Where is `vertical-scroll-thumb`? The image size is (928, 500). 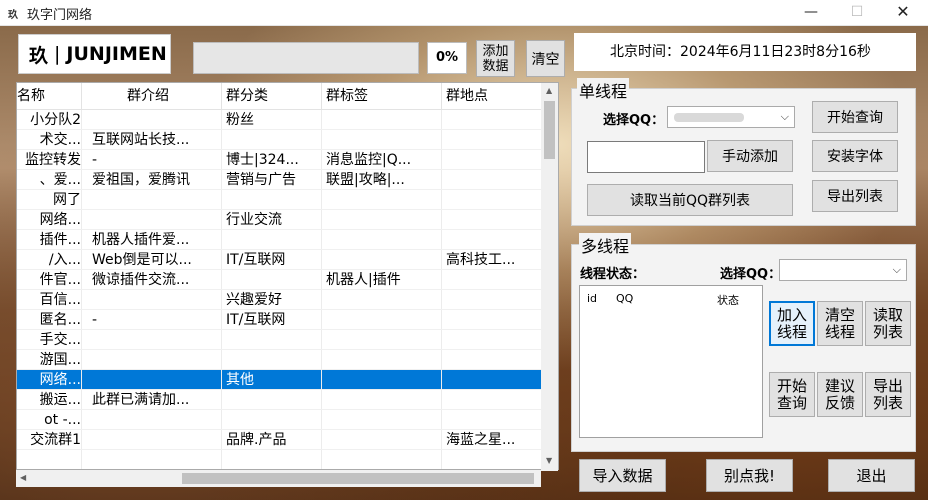 vertical-scroll-thumb is located at coordinates (549, 130).